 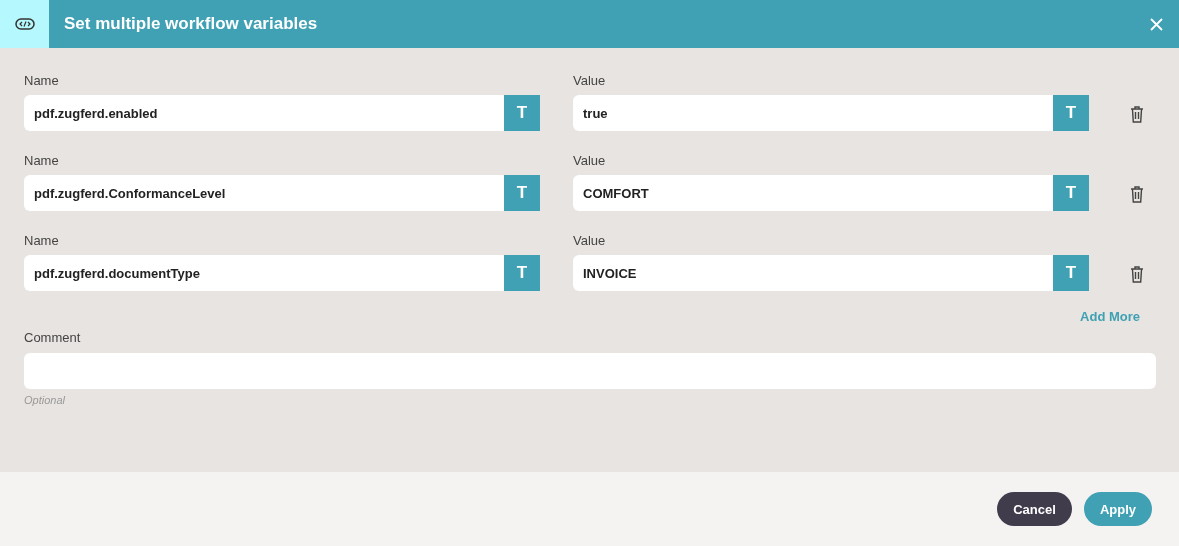 I want to click on text-field: INVOICE, so click(x=813, y=273).